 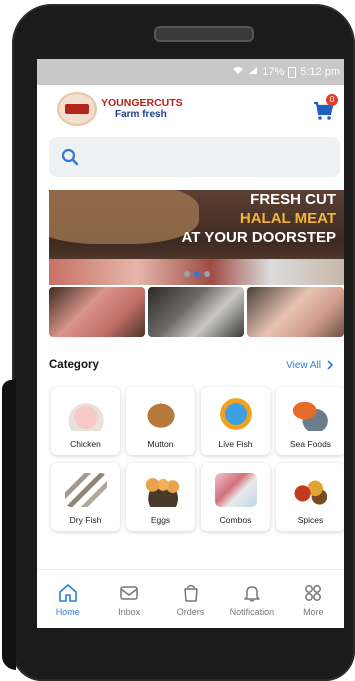 I want to click on nav-label: More, so click(x=313, y=611).